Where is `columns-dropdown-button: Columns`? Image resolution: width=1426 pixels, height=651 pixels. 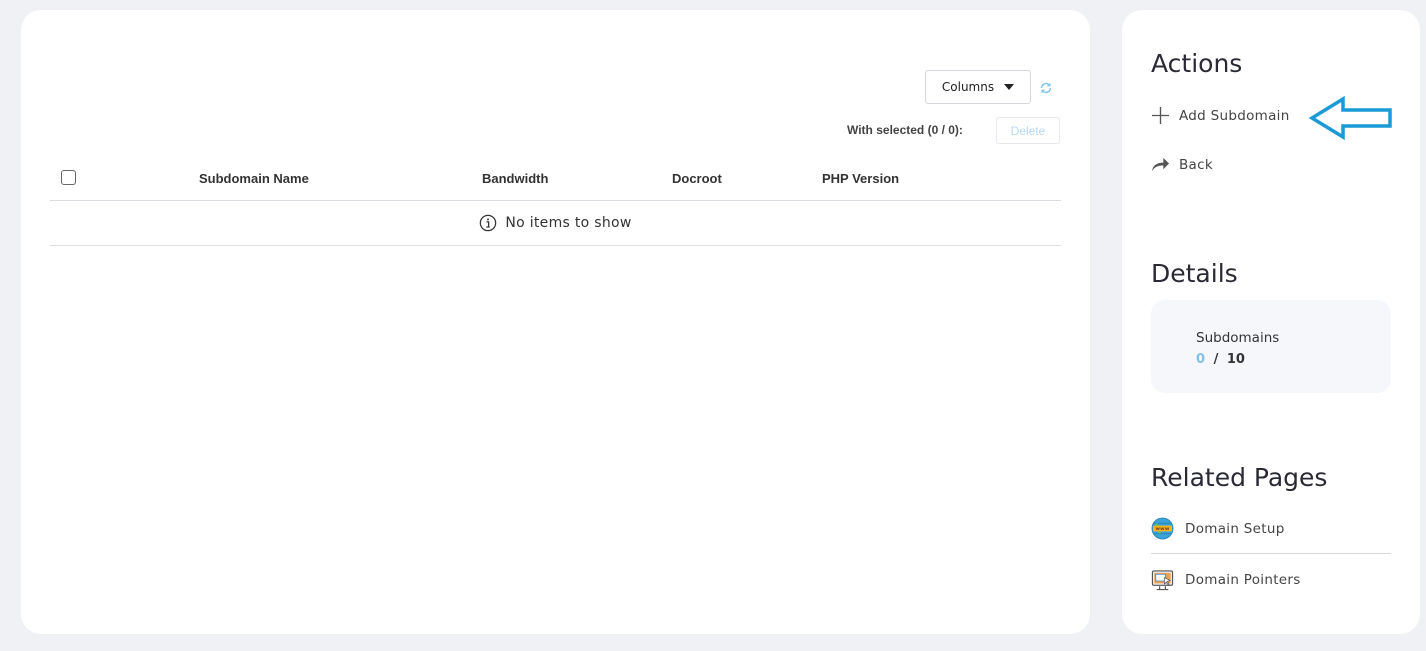
columns-dropdown-button: Columns is located at coordinates (978, 87).